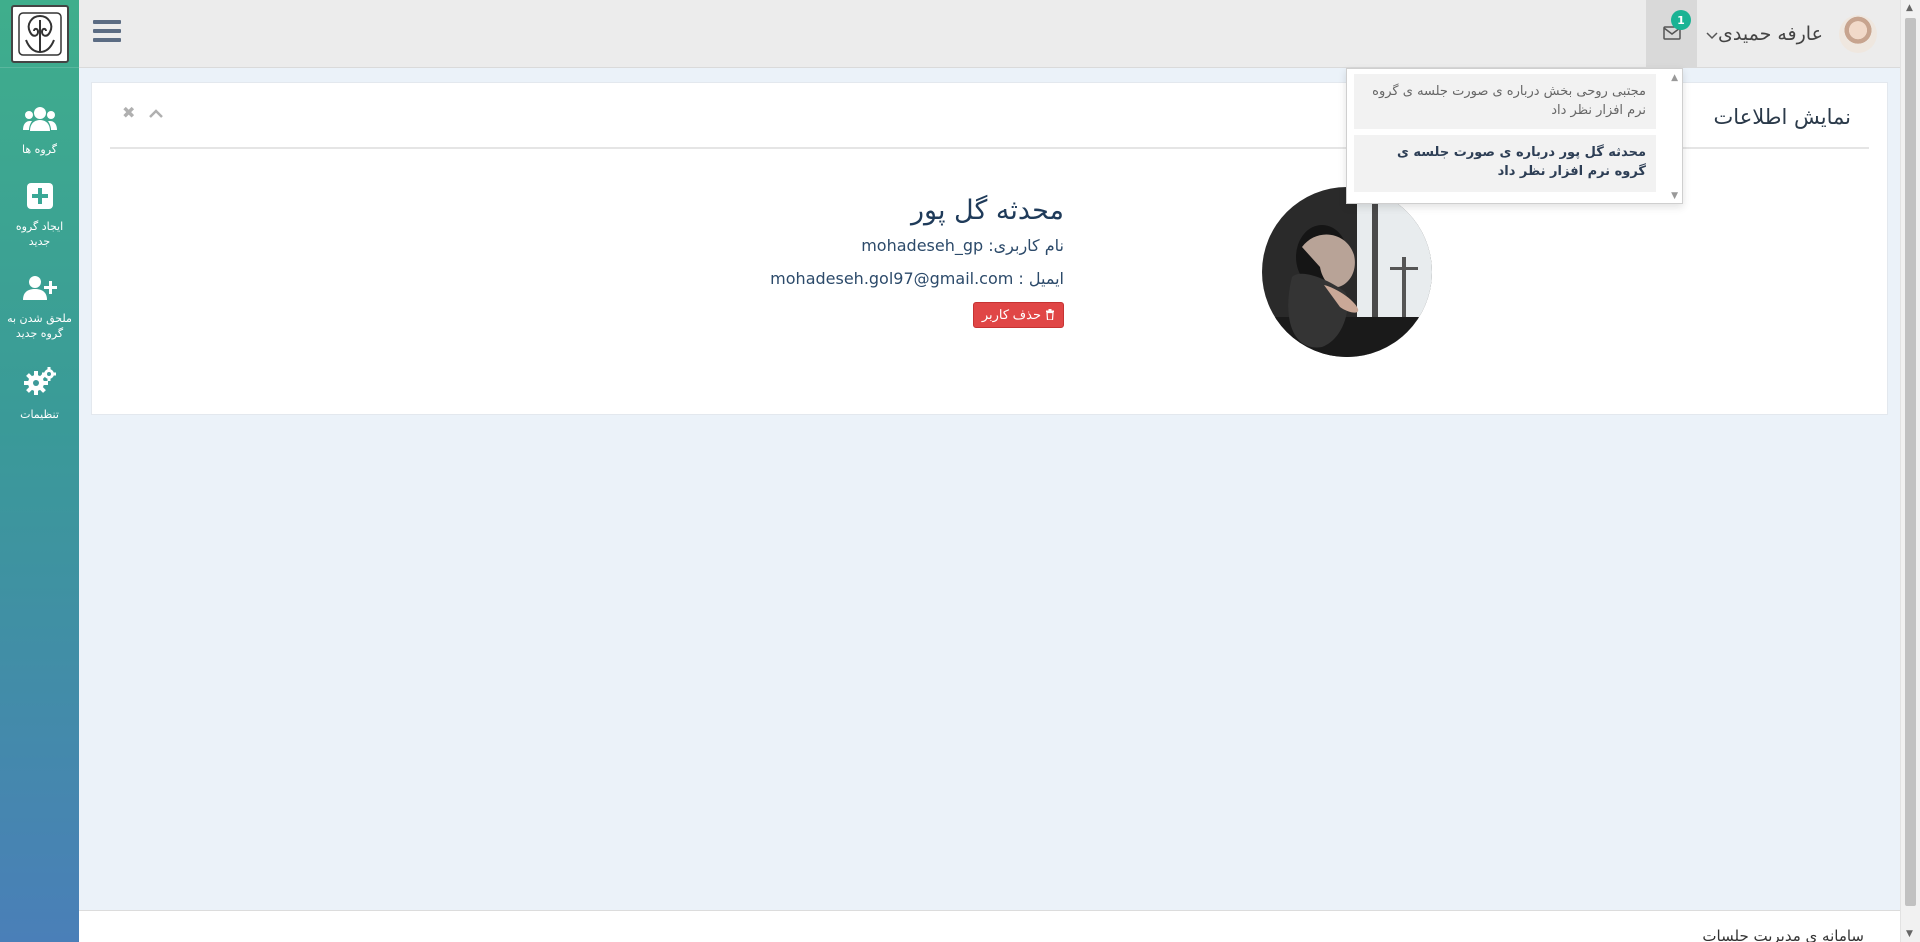  I want to click on logo, so click(39, 34).